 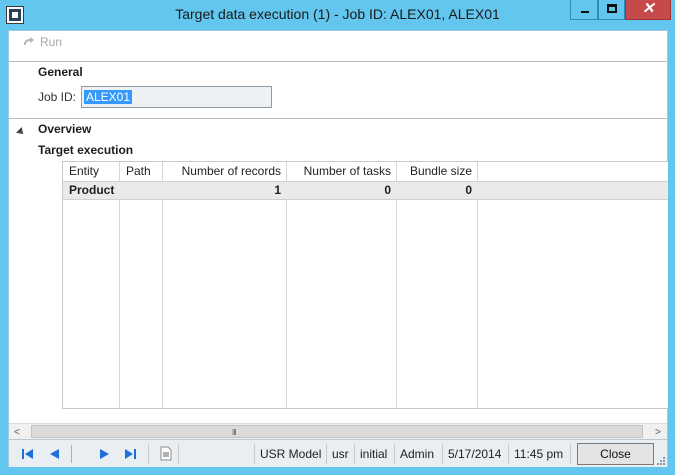 I want to click on run-label: Run, so click(x=51, y=42).